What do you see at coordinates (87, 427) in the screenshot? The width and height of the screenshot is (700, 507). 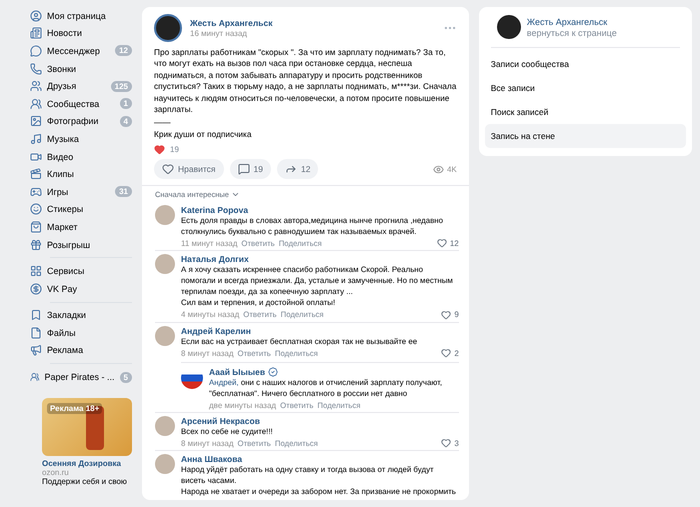 I see `ad-photo-placeholder: Реклама 18+` at bounding box center [87, 427].